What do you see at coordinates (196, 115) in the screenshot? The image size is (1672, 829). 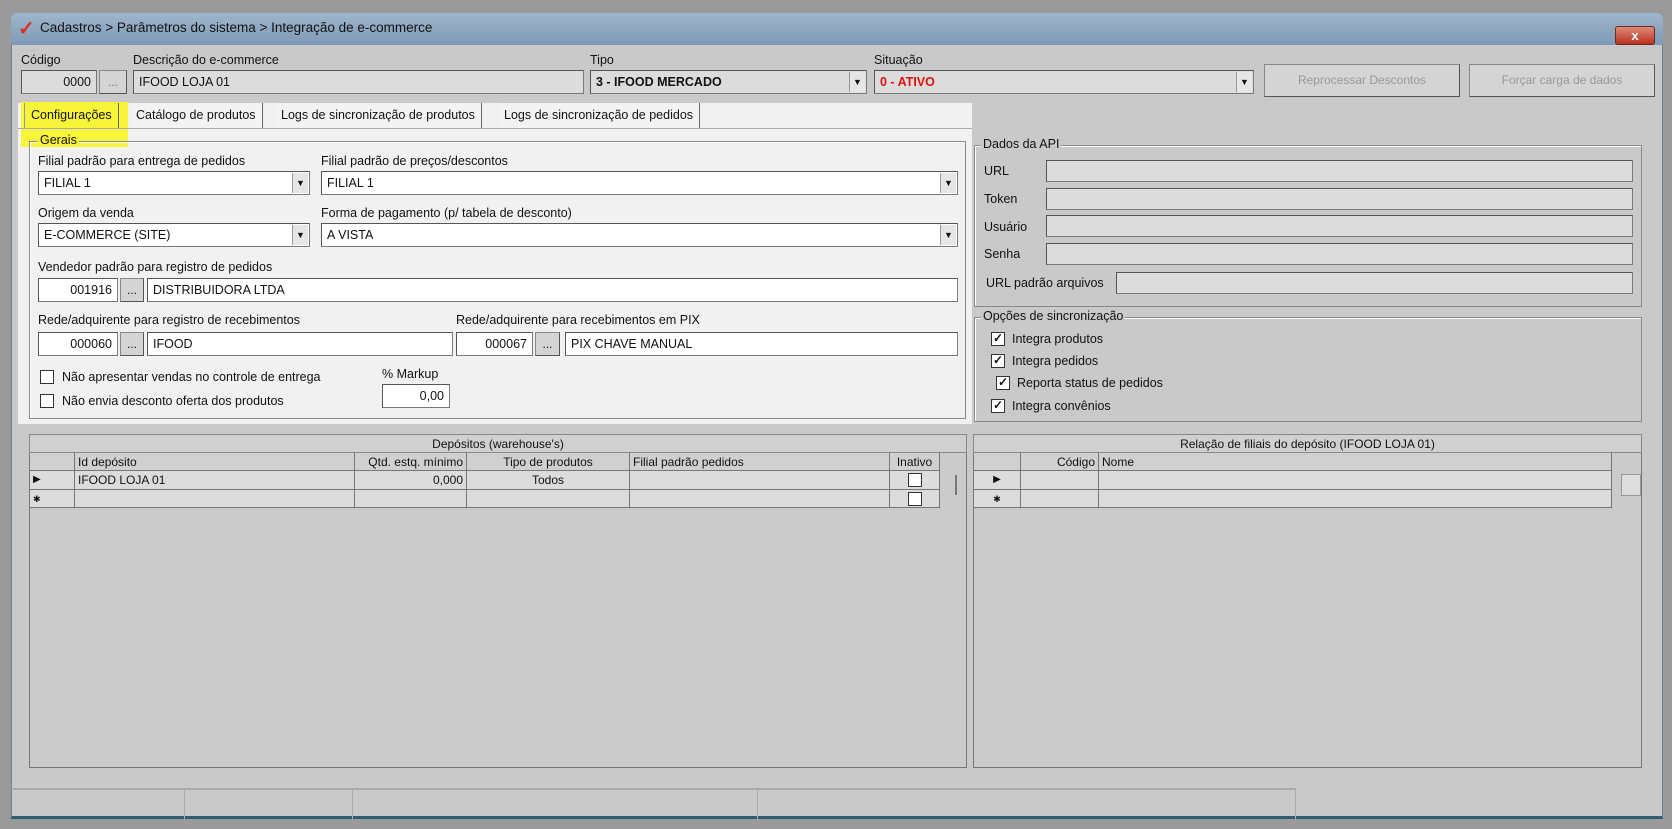 I see `tab-catalogo: Catálogo de produtos` at bounding box center [196, 115].